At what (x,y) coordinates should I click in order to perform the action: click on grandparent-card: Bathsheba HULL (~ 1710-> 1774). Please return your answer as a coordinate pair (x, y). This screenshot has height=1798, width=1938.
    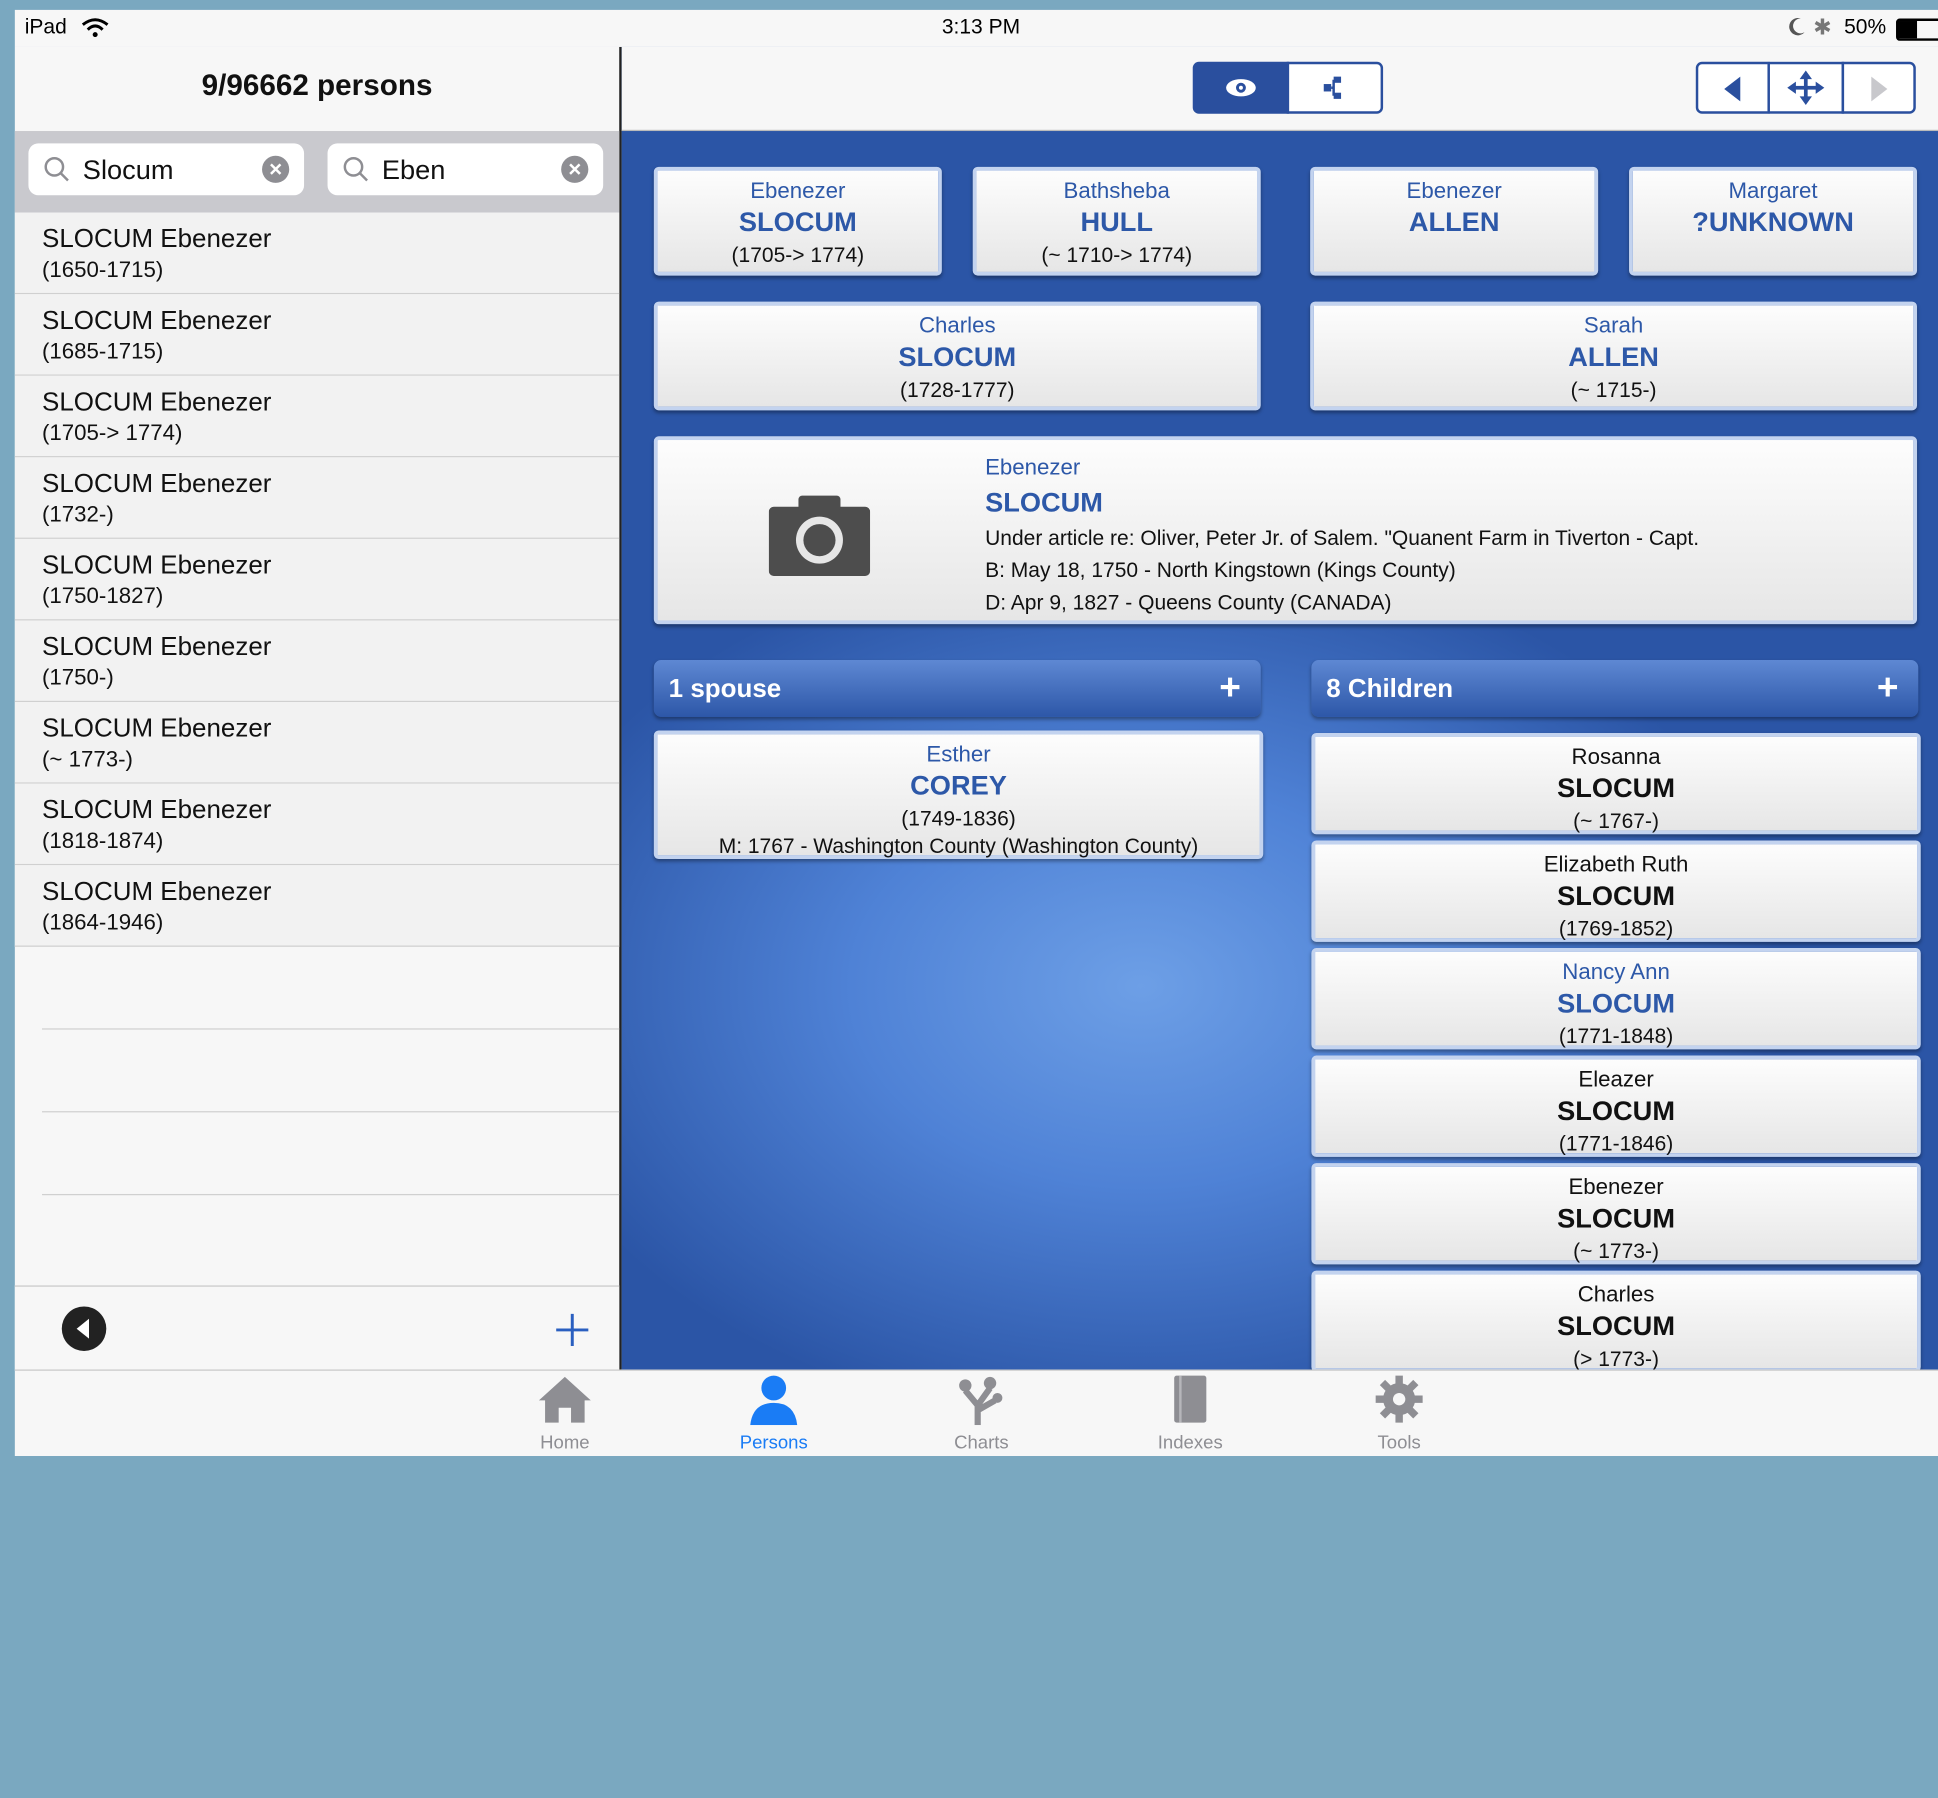
    Looking at the image, I should click on (1116, 221).